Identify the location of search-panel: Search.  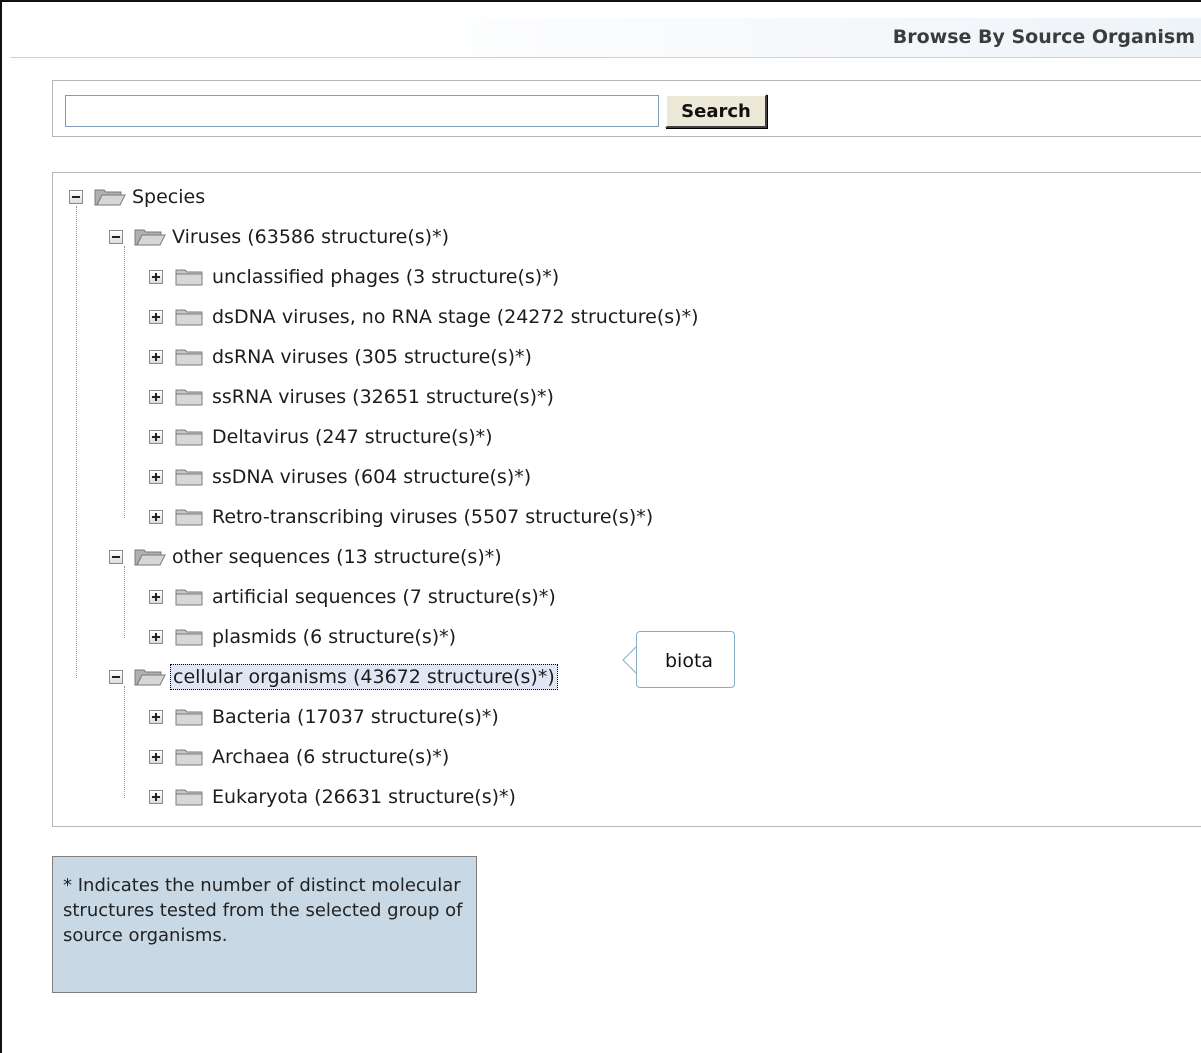
(626, 108).